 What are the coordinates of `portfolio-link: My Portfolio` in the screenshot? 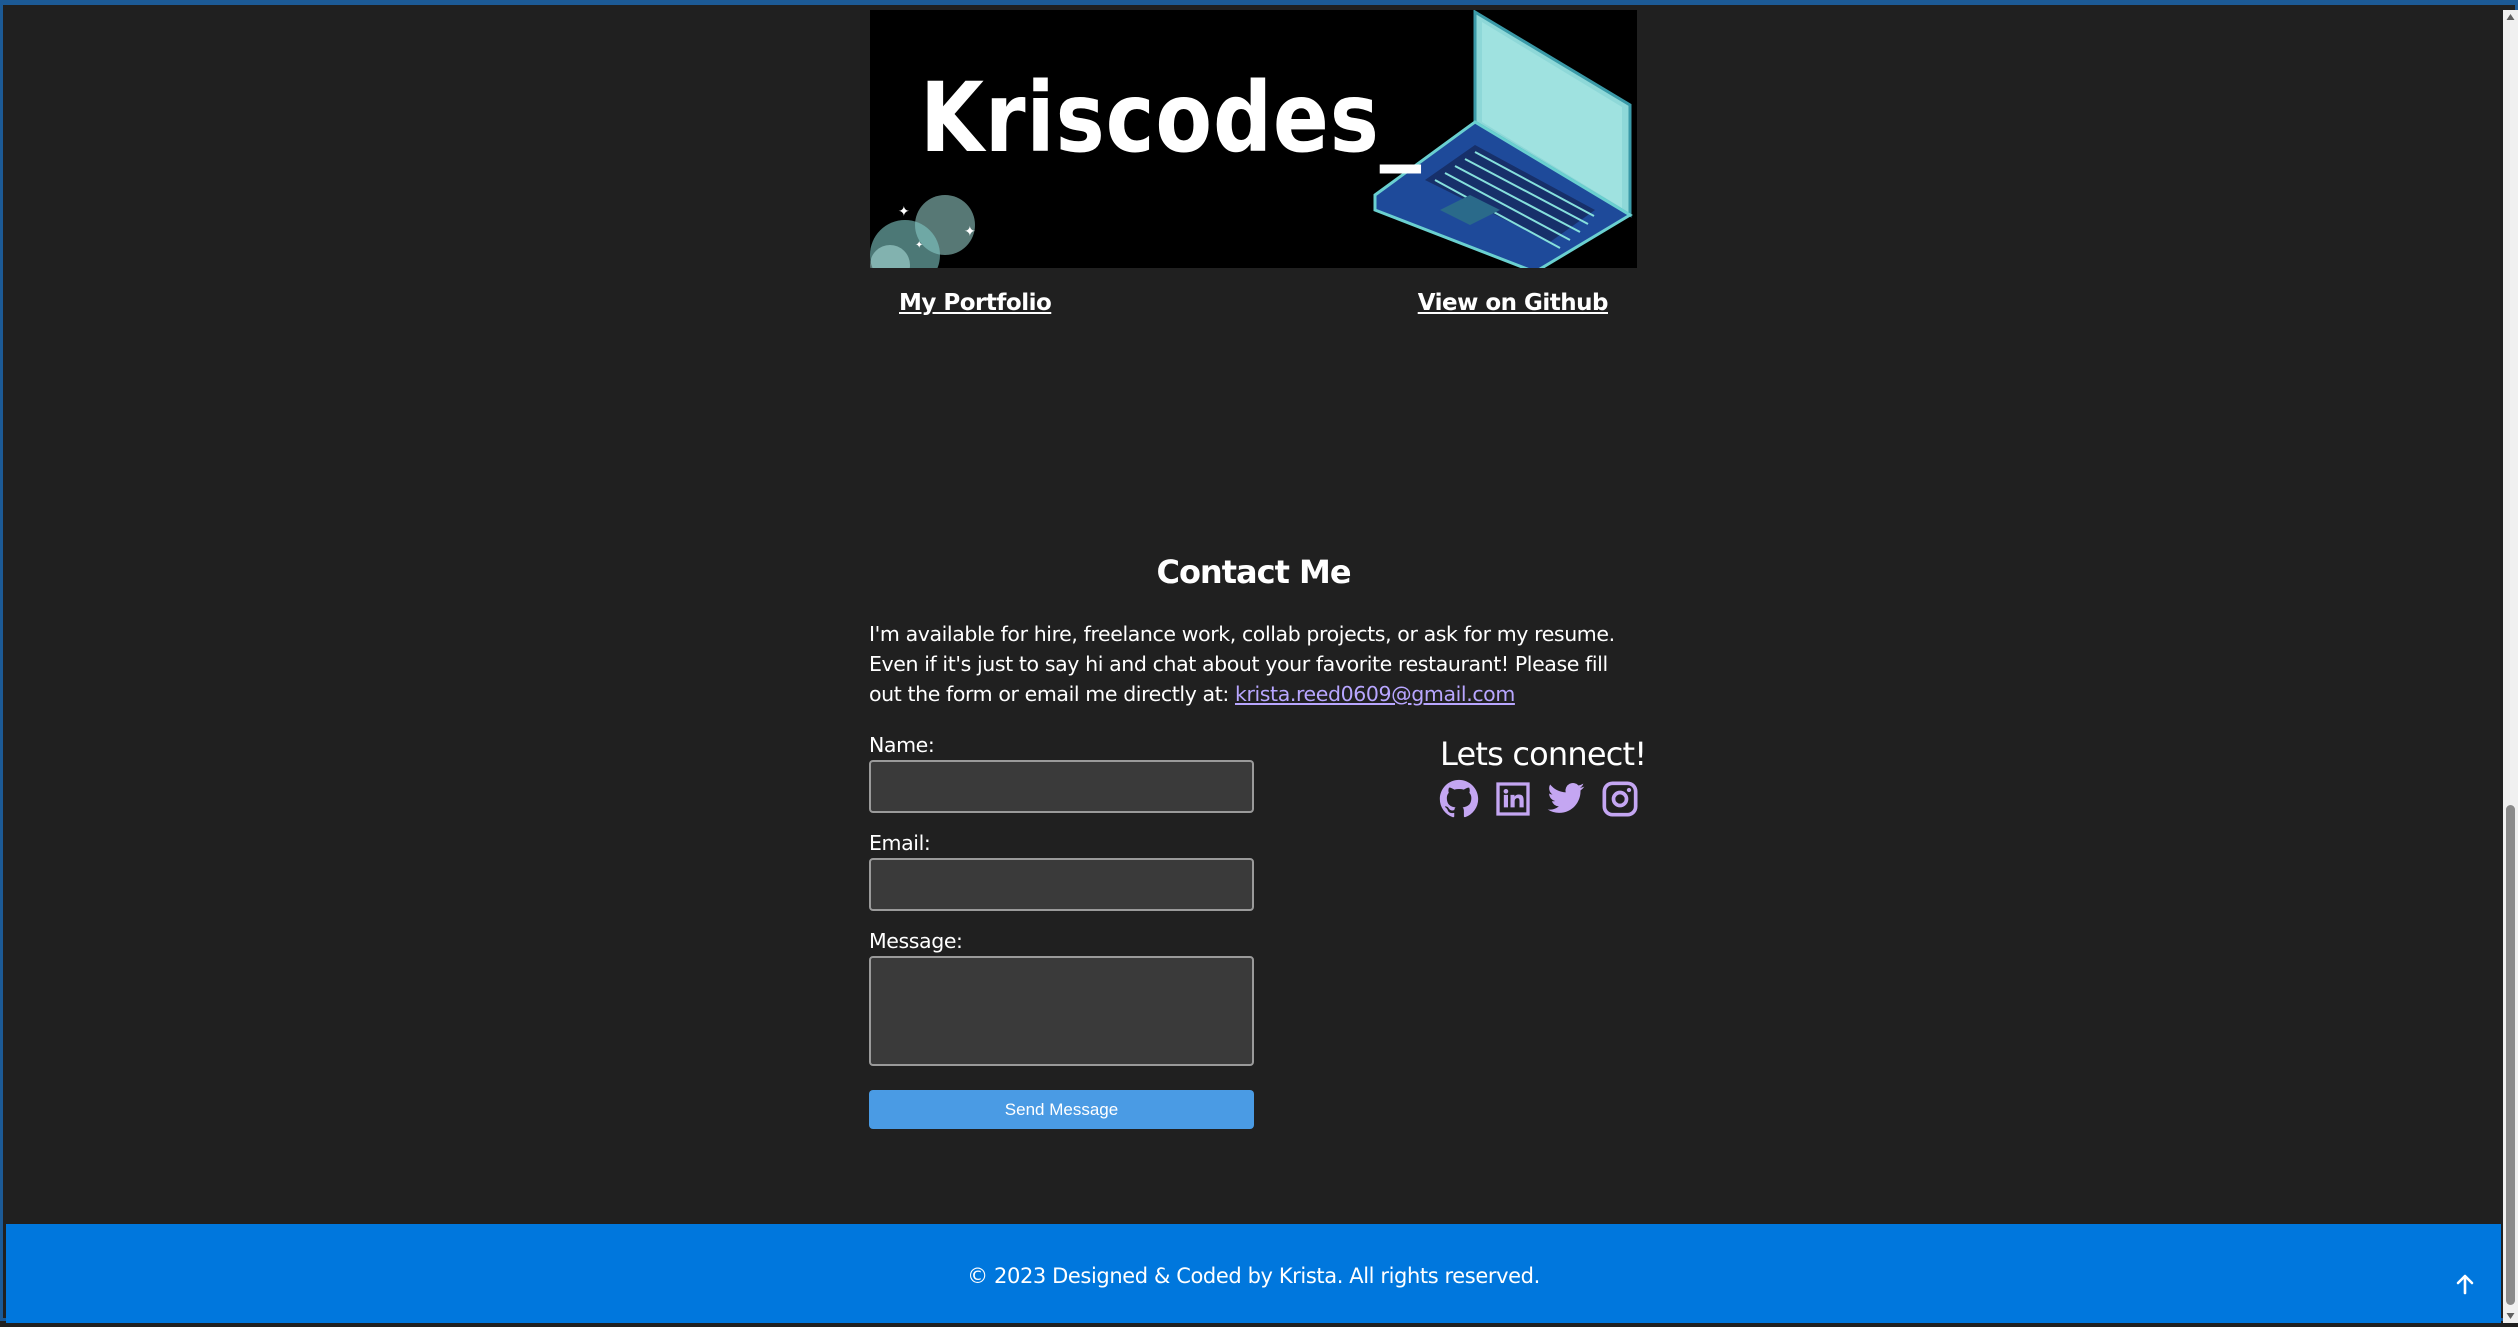 It's located at (975, 303).